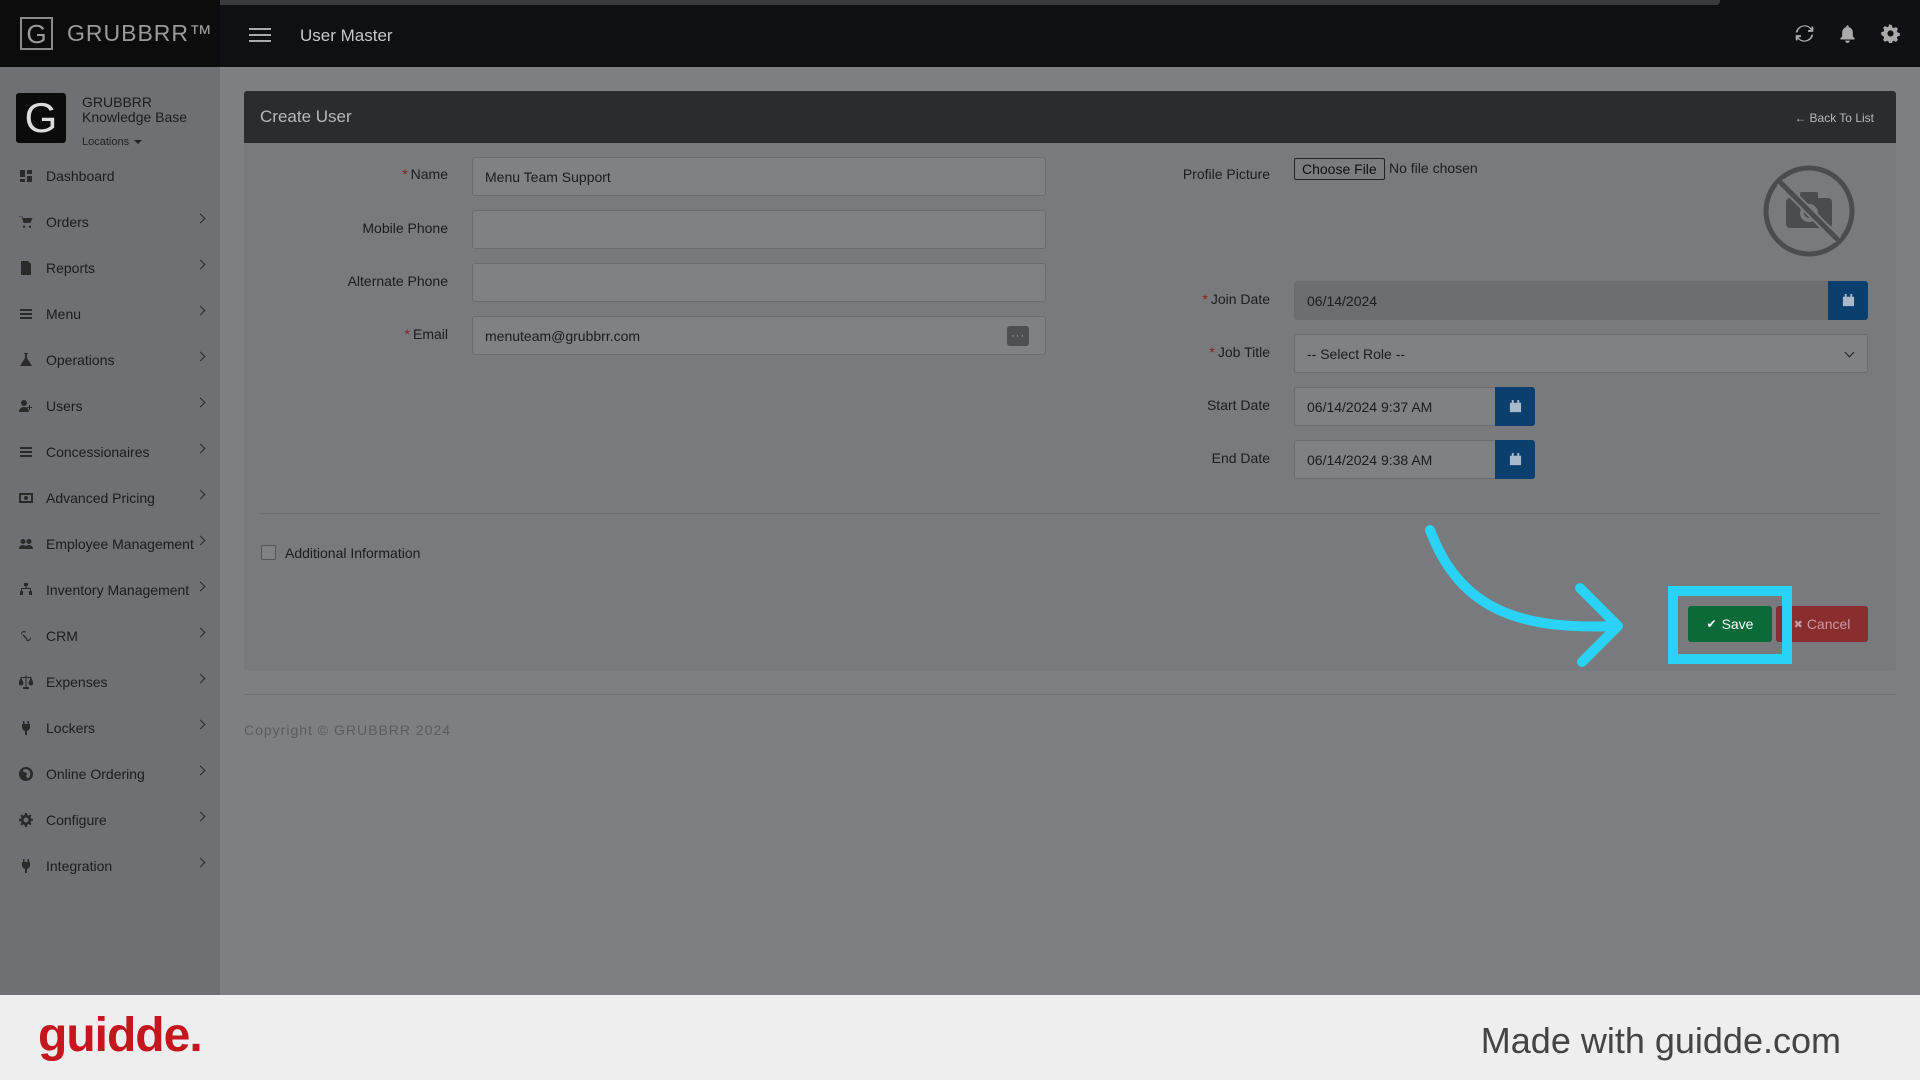 The height and width of the screenshot is (1080, 1920). Describe the element at coordinates (64, 406) in the screenshot. I see `sidebar-item-label: Users` at that location.